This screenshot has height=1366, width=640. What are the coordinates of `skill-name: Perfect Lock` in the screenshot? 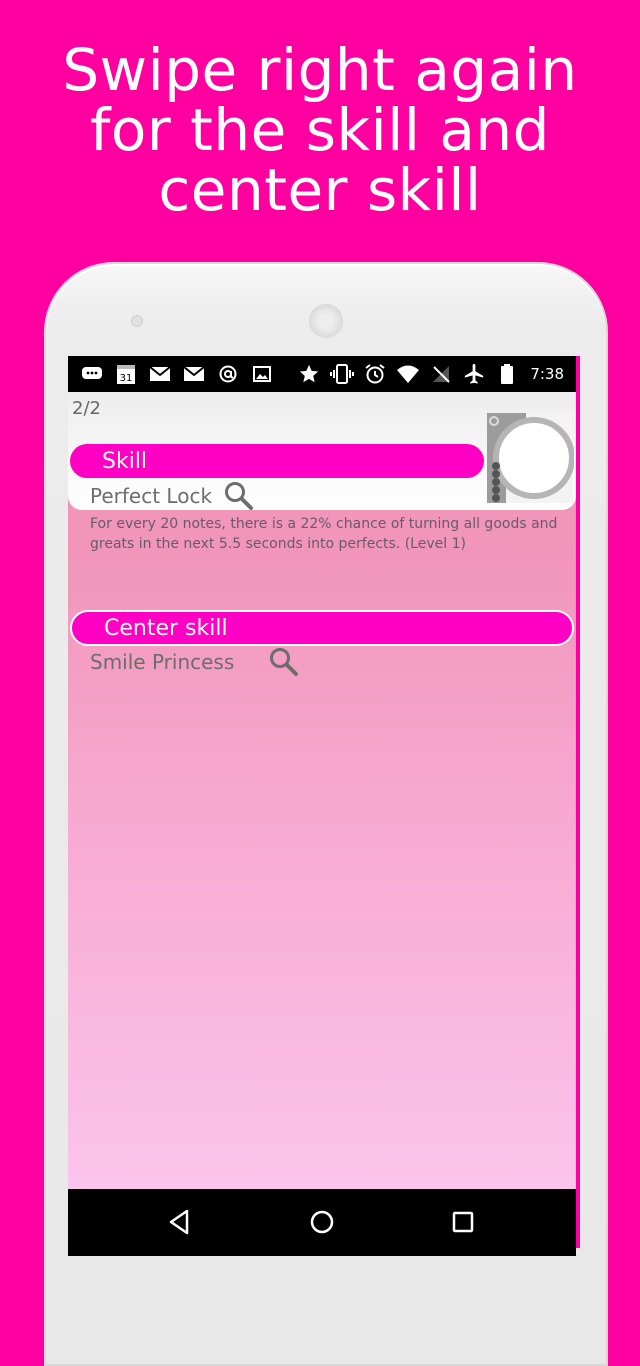 It's located at (151, 496).